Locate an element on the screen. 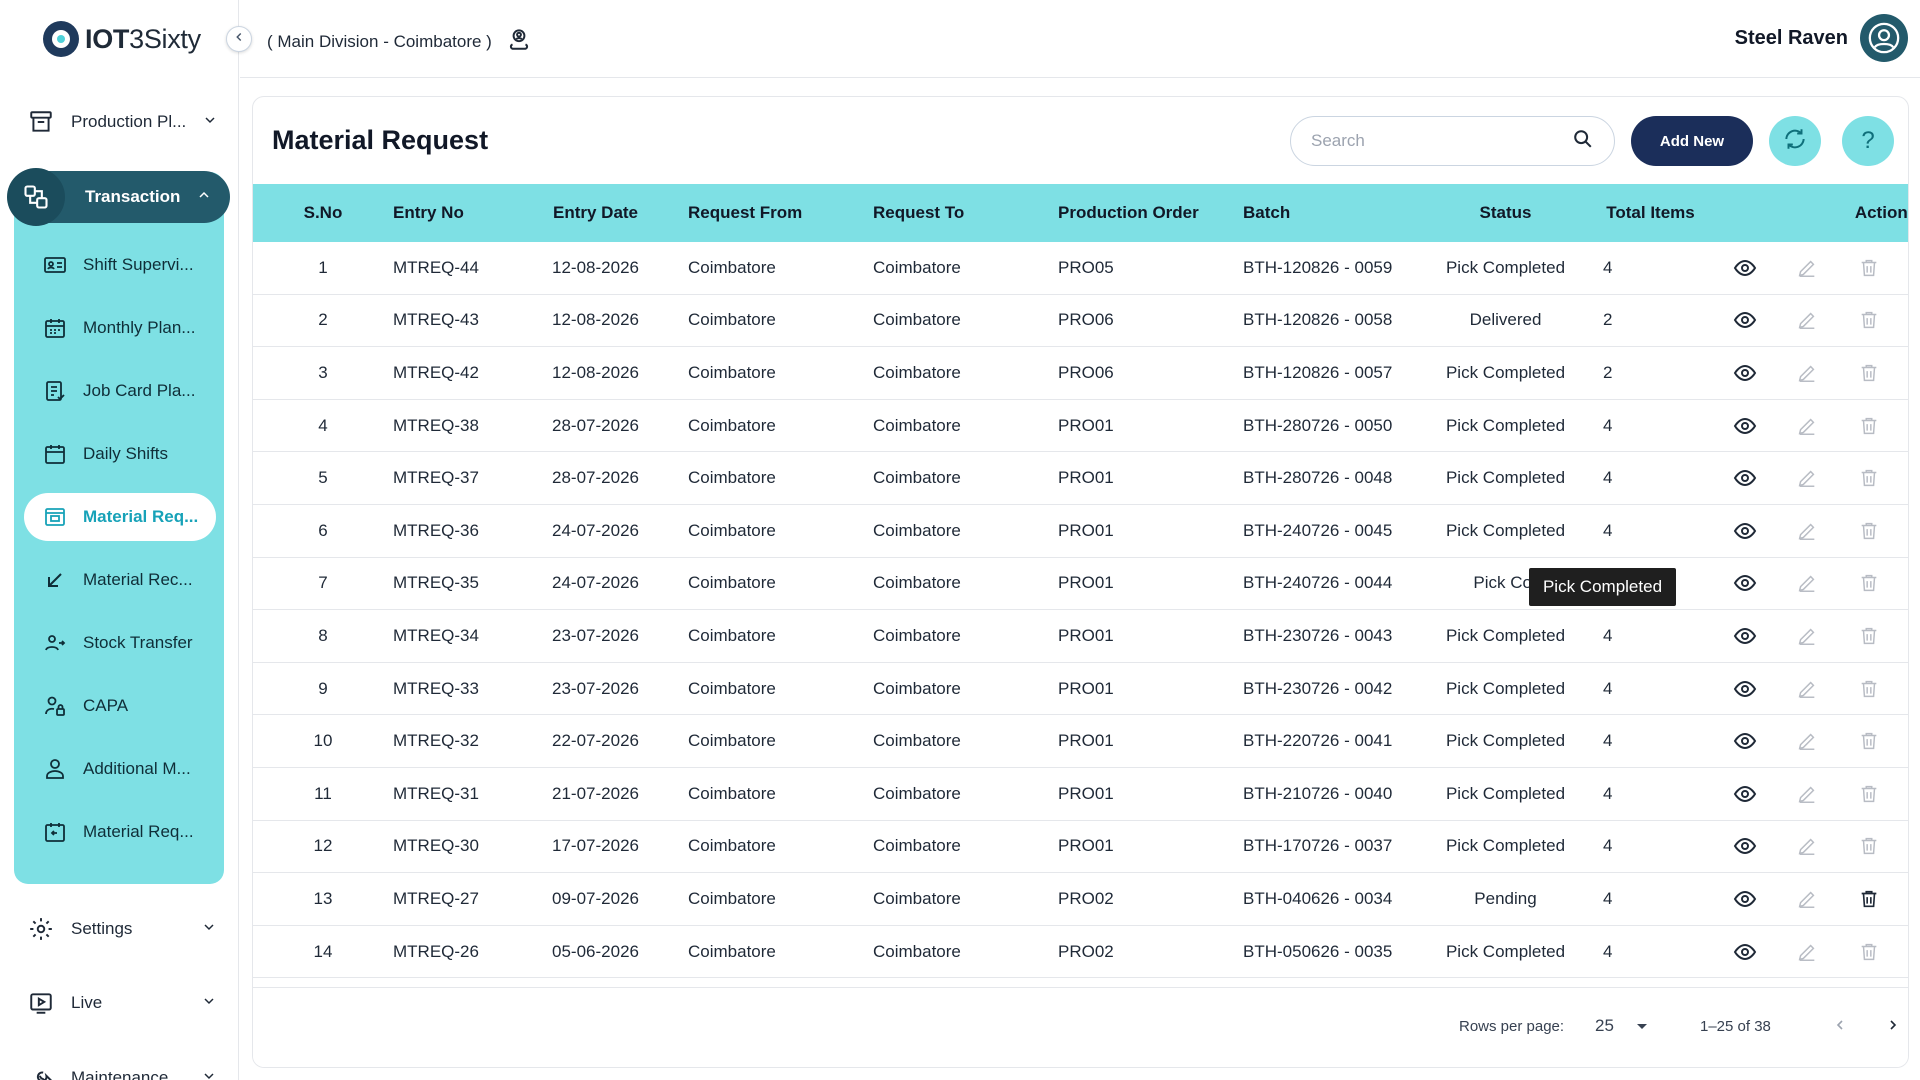 The height and width of the screenshot is (1080, 1920). logo-gear-icon is located at coordinates (61, 39).